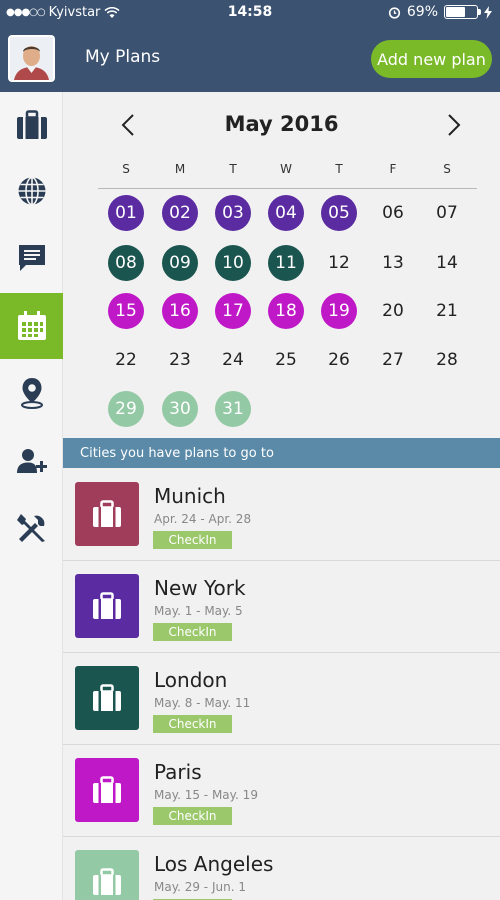 Image resolution: width=500 pixels, height=900 pixels. Describe the element at coordinates (447, 360) in the screenshot. I see `calendar-day: 28` at that location.